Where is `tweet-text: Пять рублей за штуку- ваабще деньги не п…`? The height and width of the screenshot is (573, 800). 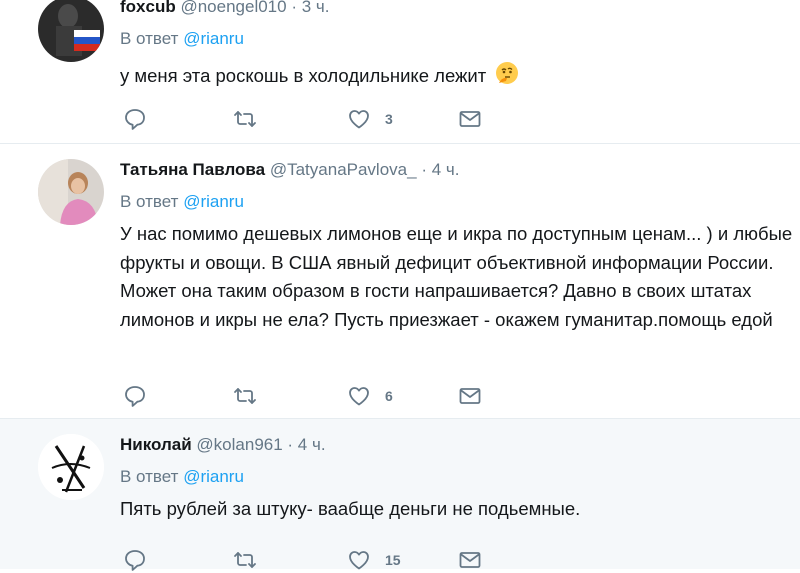 tweet-text: Пять рублей за штуку- ваабще деньги не п… is located at coordinates (350, 508).